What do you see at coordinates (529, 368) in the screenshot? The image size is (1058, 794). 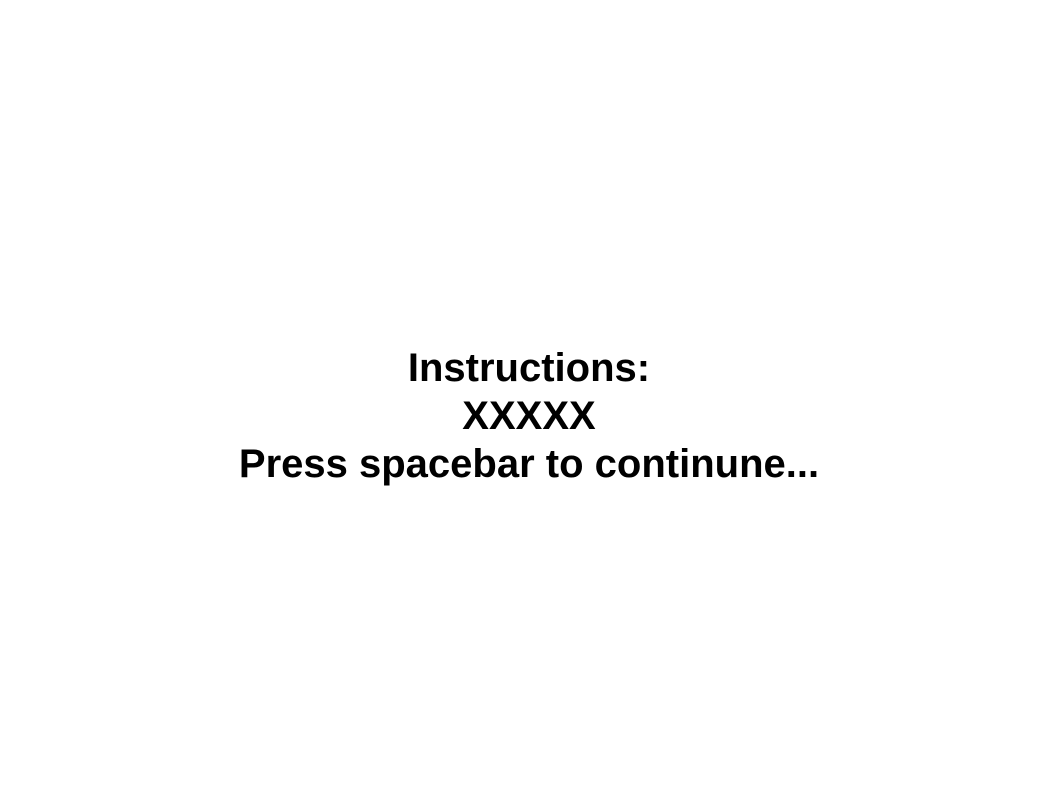 I see `instructions-heading: Instructions:` at bounding box center [529, 368].